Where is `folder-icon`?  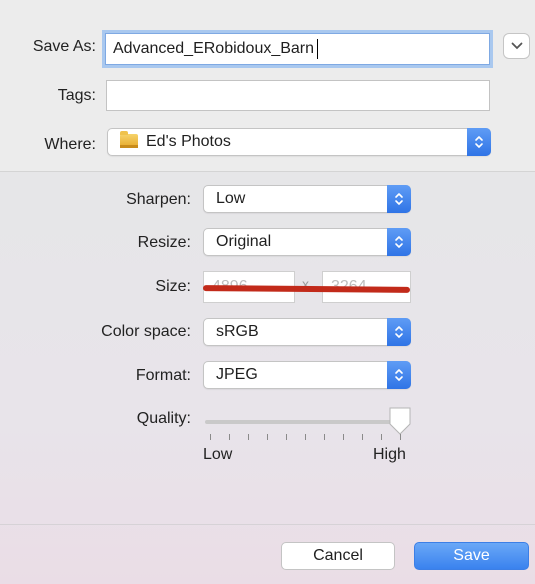 folder-icon is located at coordinates (129, 139).